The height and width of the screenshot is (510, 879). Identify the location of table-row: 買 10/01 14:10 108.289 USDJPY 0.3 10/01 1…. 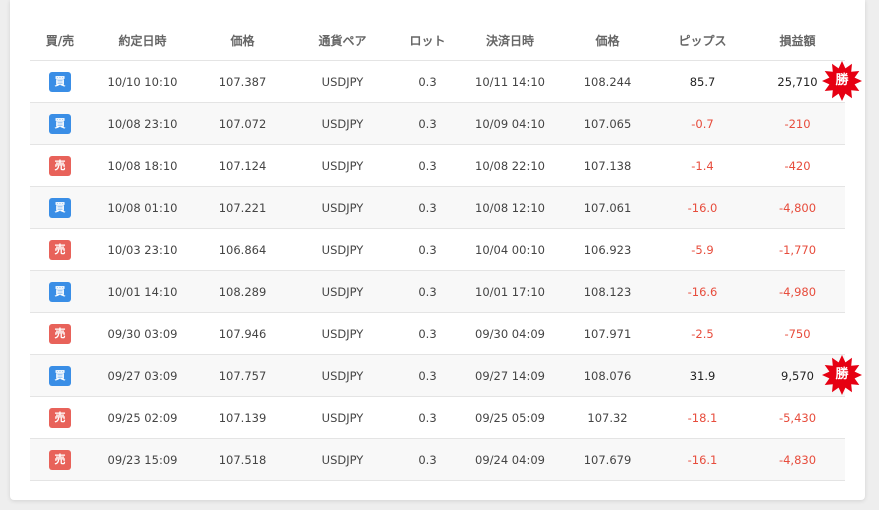
(437, 291).